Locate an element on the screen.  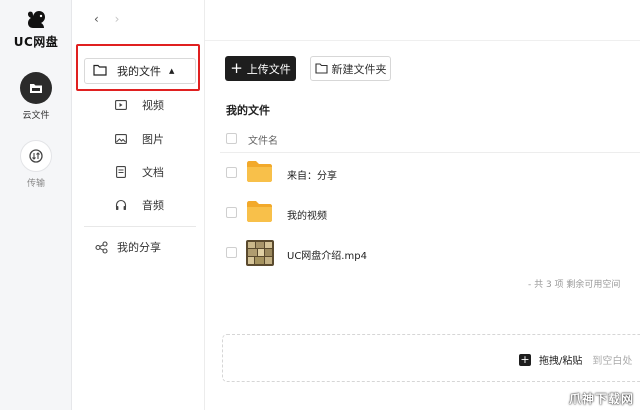
sidebar-divider is located at coordinates (140, 226).